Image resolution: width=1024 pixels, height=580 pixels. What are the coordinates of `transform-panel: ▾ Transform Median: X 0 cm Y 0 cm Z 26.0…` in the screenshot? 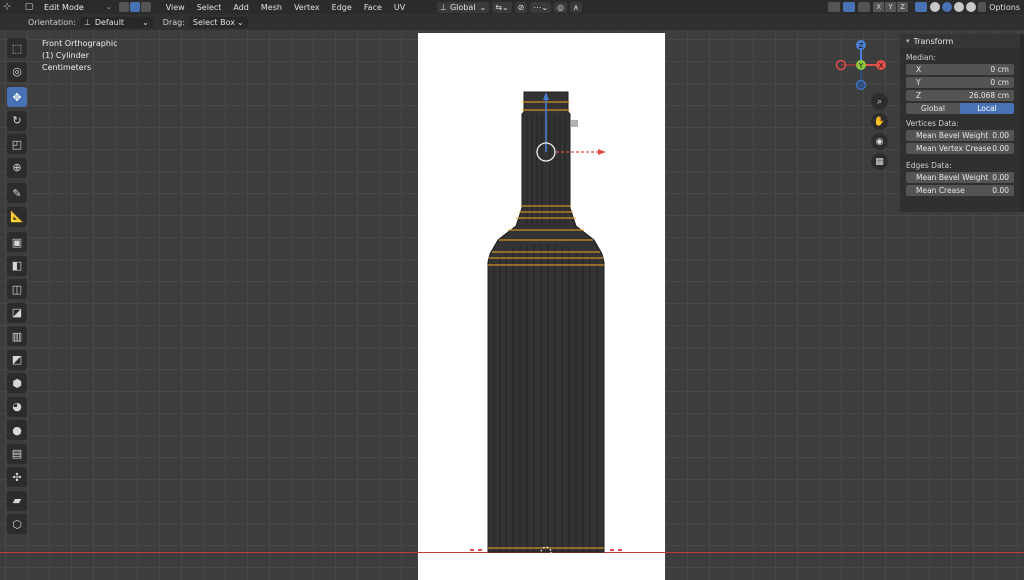 It's located at (960, 123).